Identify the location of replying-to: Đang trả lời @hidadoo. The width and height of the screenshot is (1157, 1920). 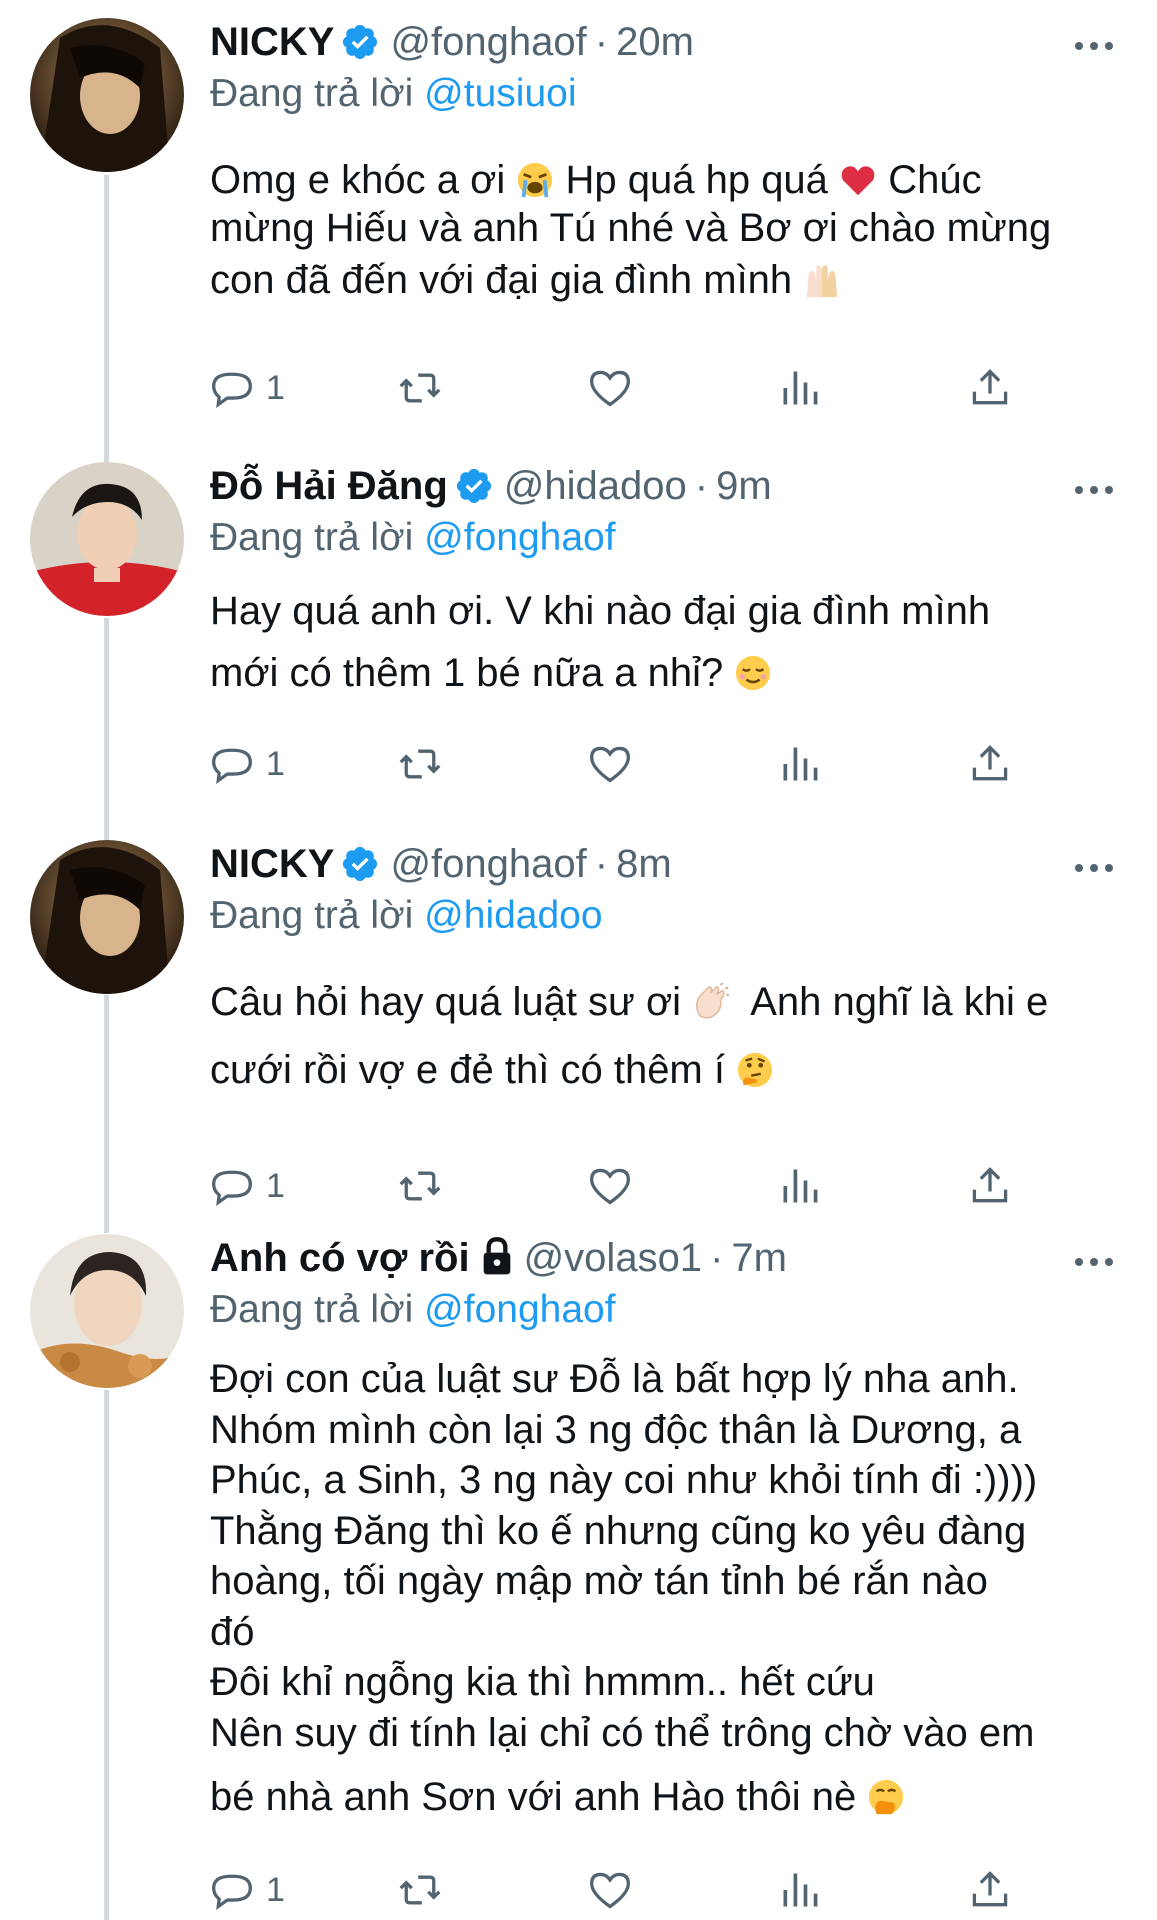
(406, 916).